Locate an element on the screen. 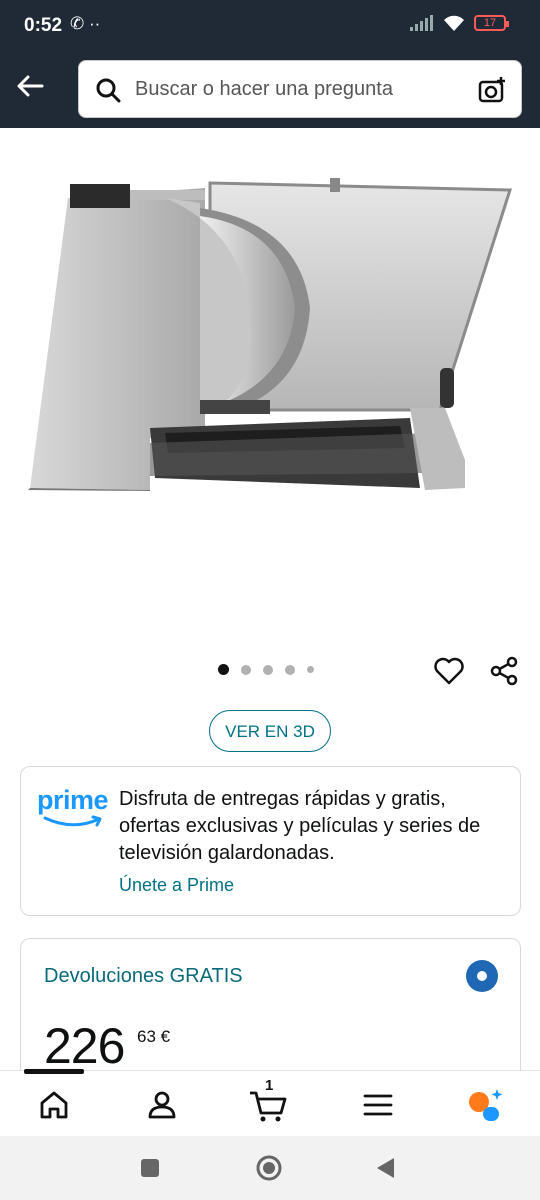 The image size is (540, 1200). share-icon is located at coordinates (504, 671).